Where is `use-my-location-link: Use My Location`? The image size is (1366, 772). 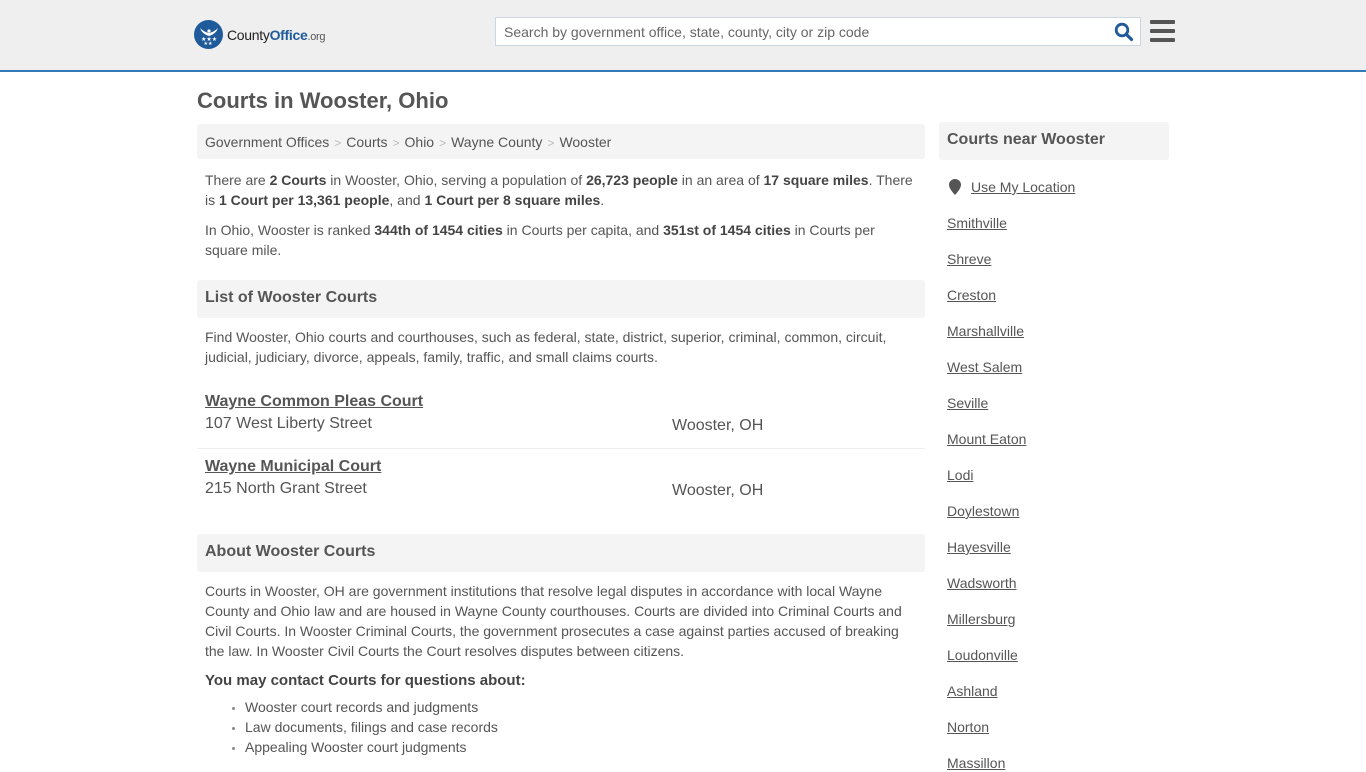
use-my-location-link: Use My Location is located at coordinates (1023, 187).